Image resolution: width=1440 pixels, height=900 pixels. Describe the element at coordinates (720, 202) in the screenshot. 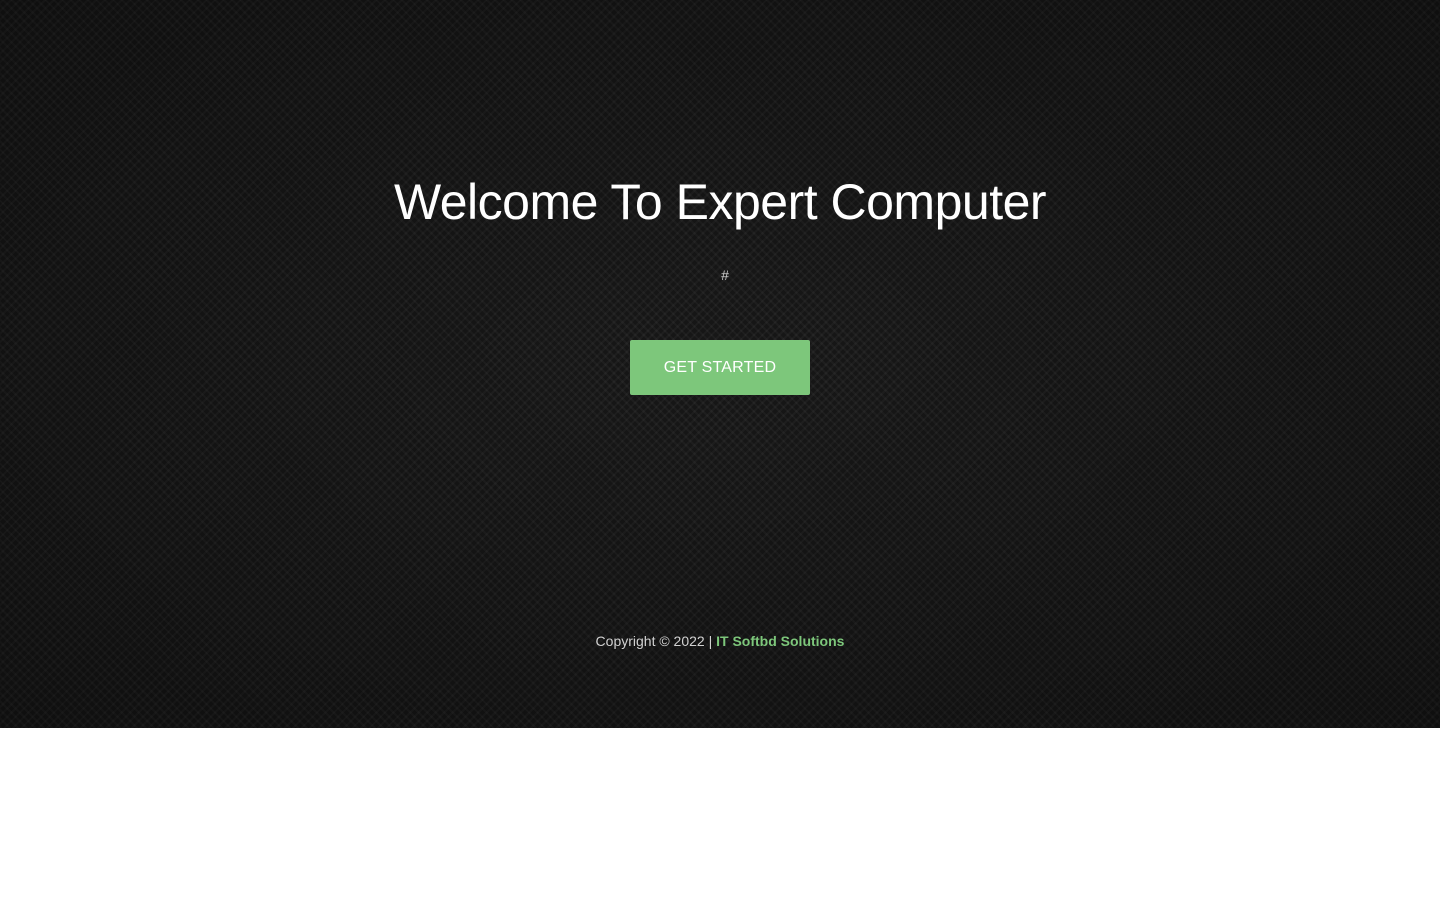

I see `hero-title: Welcome To Expert Computer` at that location.